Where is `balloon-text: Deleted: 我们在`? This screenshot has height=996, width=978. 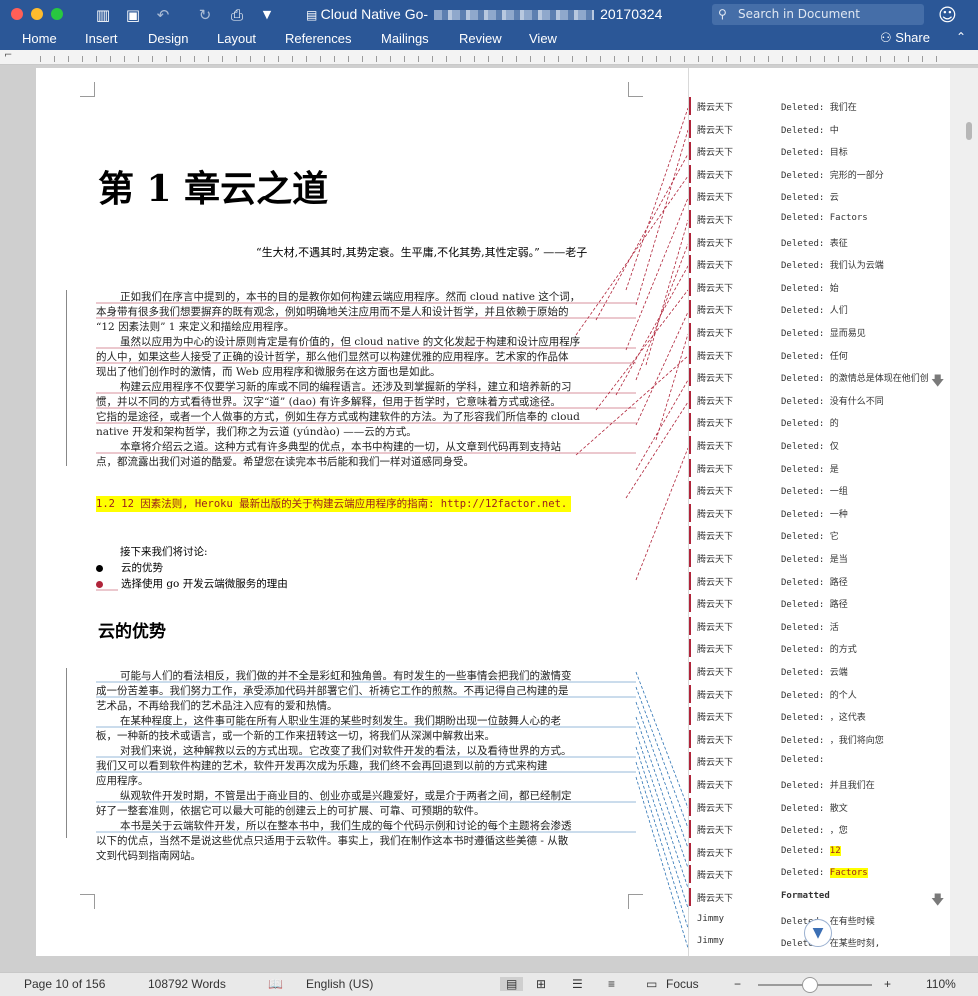 balloon-text: Deleted: 我们在 is located at coordinates (819, 106).